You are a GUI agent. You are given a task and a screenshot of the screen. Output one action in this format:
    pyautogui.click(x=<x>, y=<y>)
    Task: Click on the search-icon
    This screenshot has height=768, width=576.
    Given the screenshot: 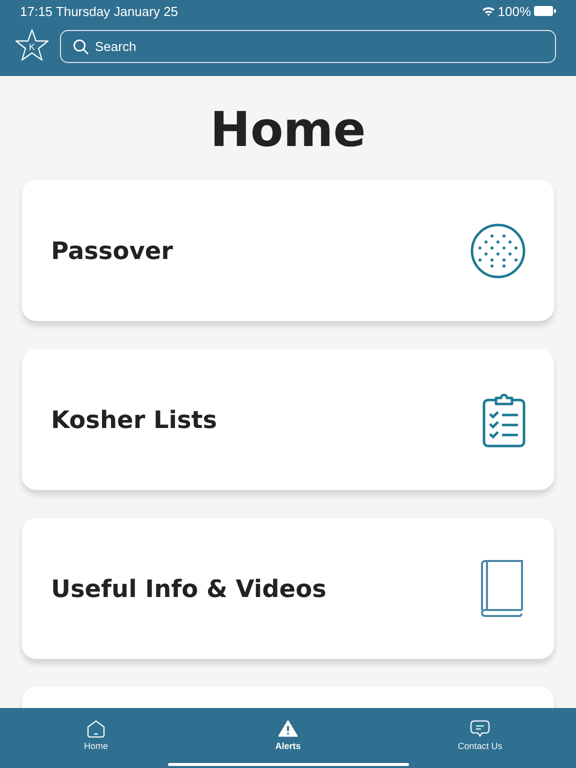 What is the action you would take?
    pyautogui.click(x=81, y=46)
    